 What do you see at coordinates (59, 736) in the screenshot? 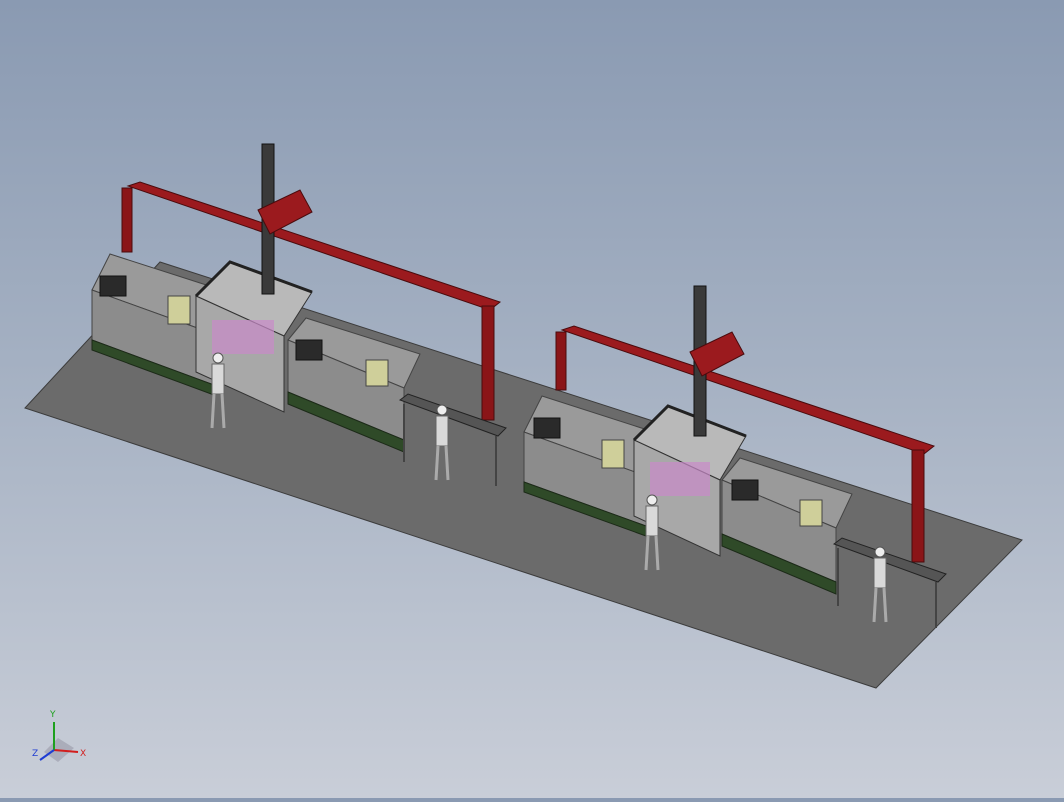
I see `axis-triad: X Y Z` at bounding box center [59, 736].